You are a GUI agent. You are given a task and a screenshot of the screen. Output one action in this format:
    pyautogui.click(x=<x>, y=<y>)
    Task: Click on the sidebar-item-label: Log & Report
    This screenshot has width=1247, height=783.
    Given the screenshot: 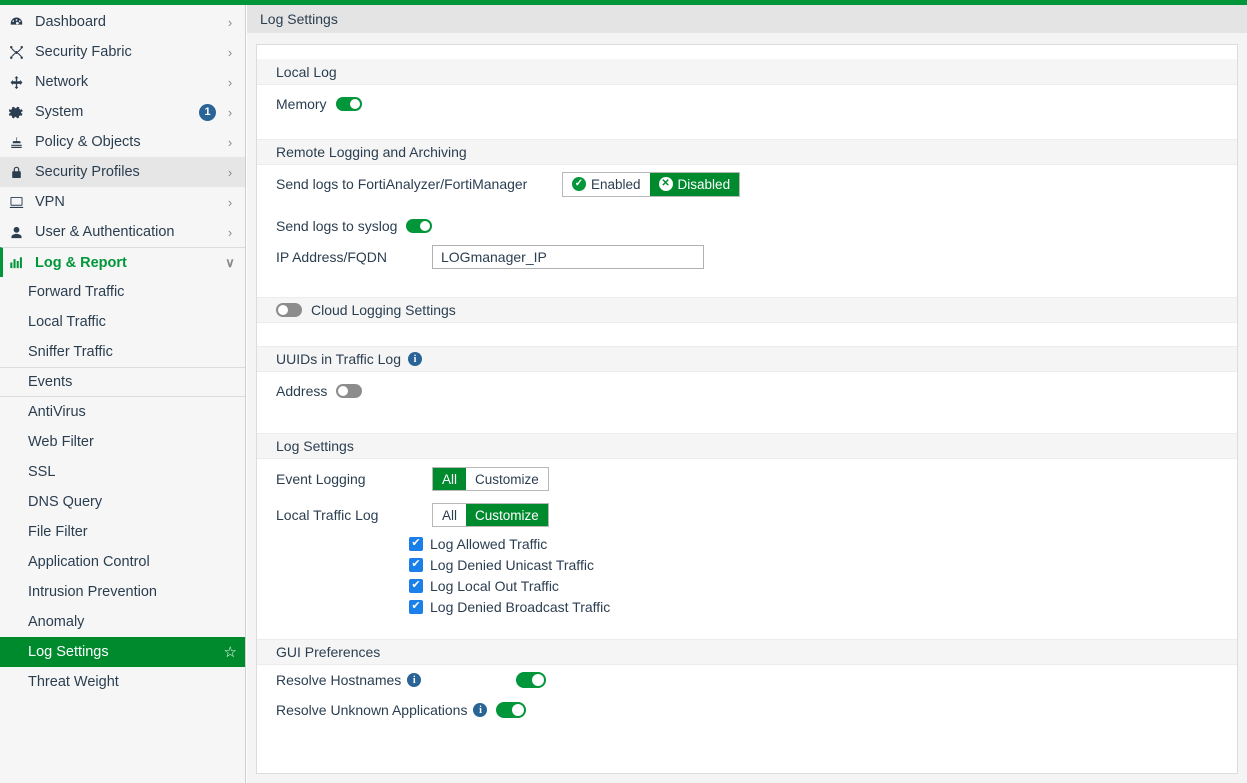 What is the action you would take?
    pyautogui.click(x=81, y=262)
    